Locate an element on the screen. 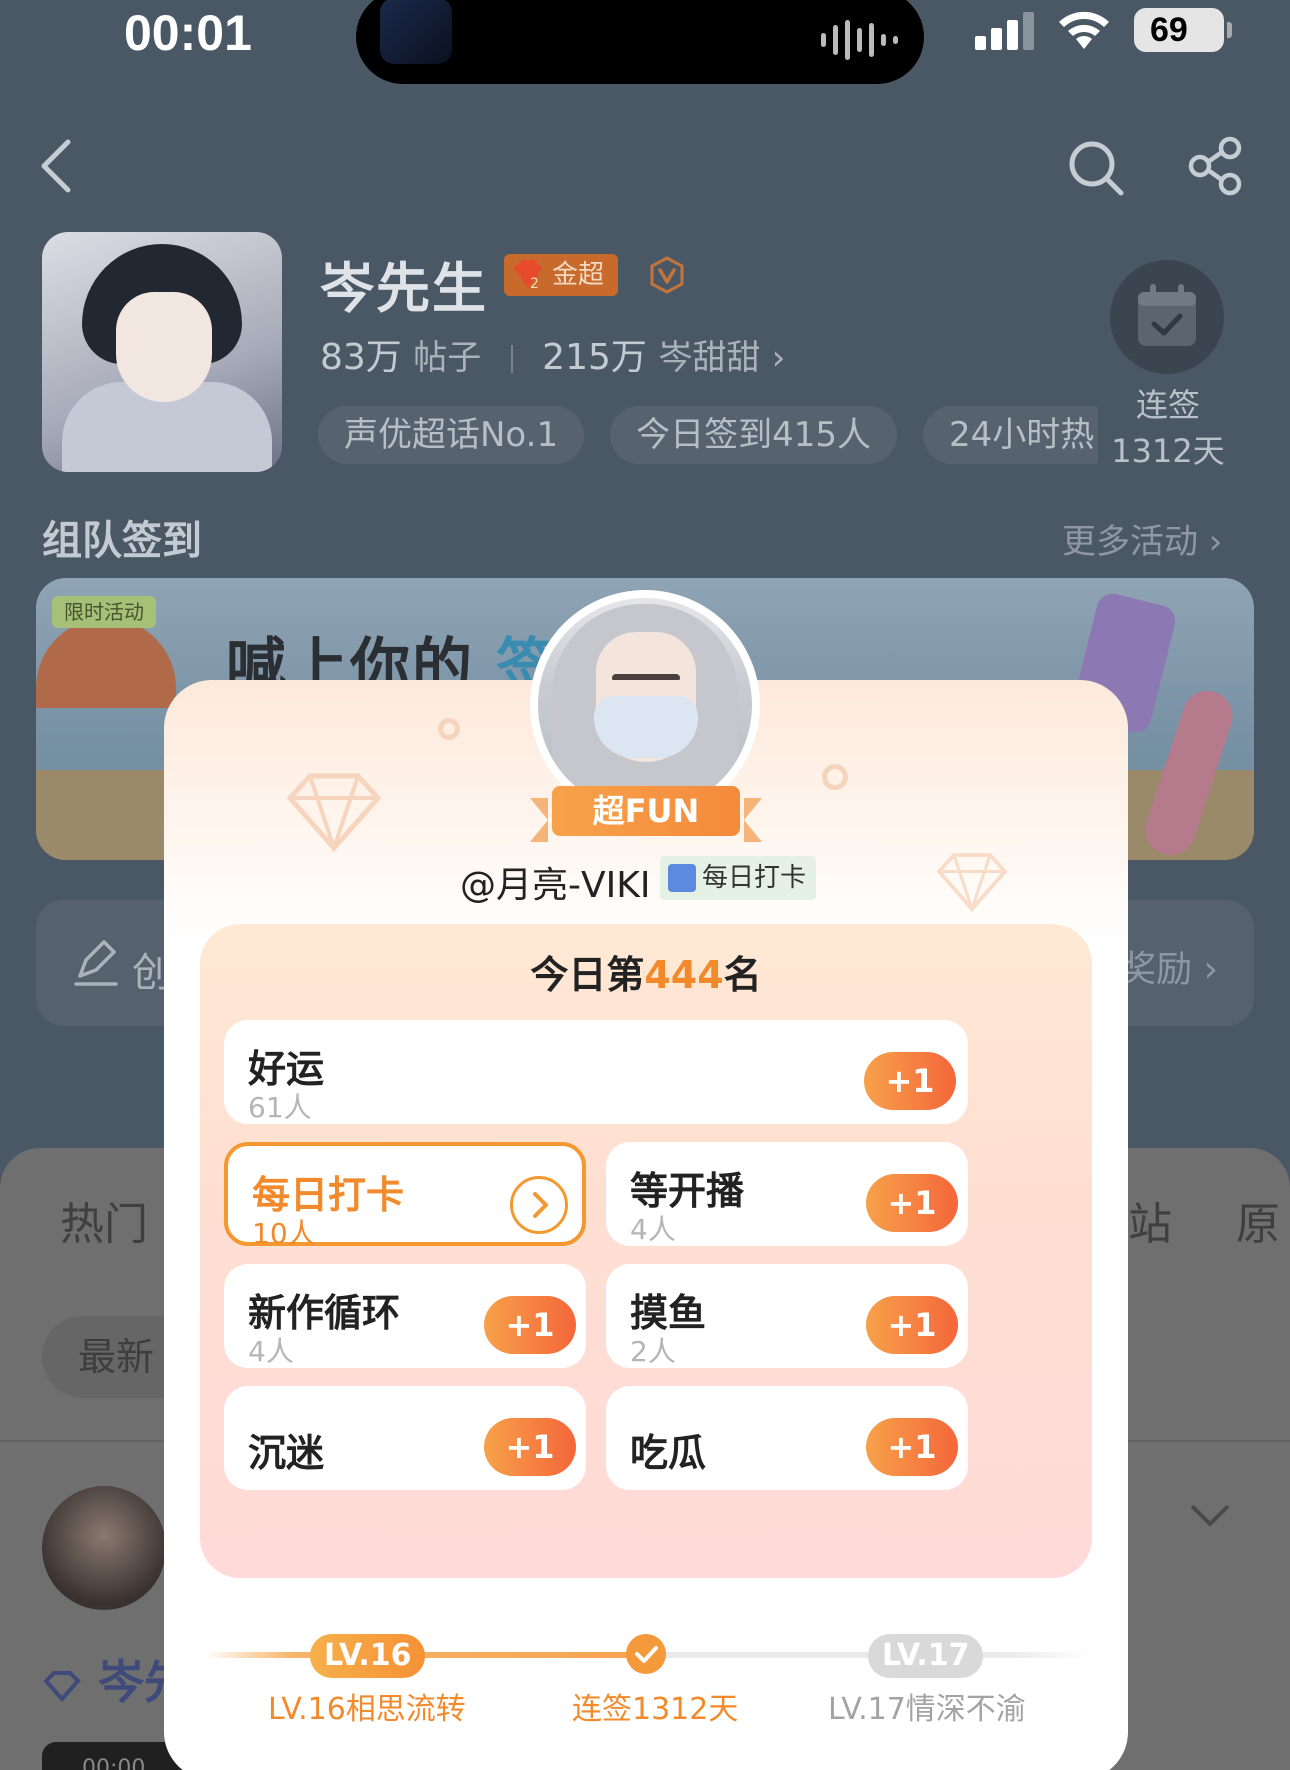 This screenshot has width=1290, height=1770. topic-chips: 声优超话No.1 今日签到415人 24小时热 is located at coordinates (708, 435).